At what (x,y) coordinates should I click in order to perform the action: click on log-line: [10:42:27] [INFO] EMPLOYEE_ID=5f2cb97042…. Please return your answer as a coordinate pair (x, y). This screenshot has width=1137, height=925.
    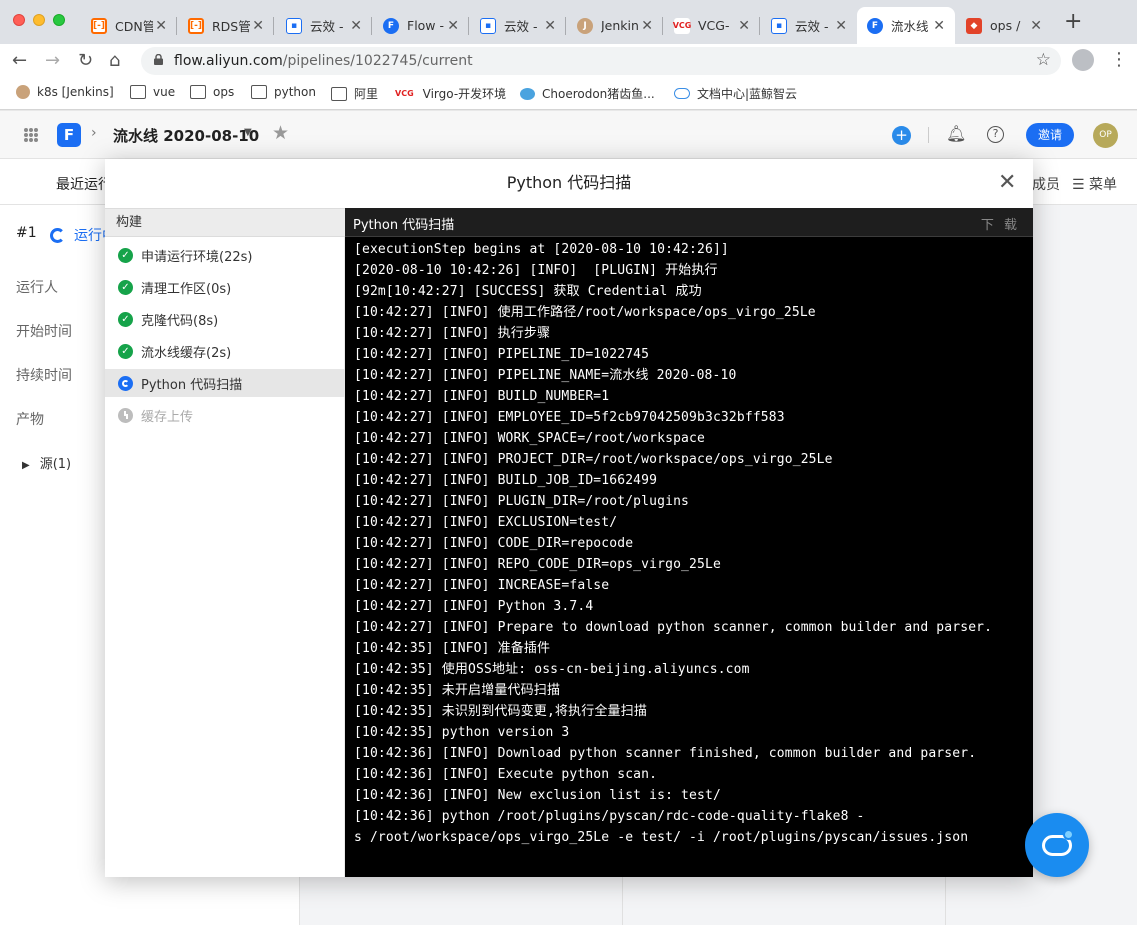
    Looking at the image, I should click on (569, 417).